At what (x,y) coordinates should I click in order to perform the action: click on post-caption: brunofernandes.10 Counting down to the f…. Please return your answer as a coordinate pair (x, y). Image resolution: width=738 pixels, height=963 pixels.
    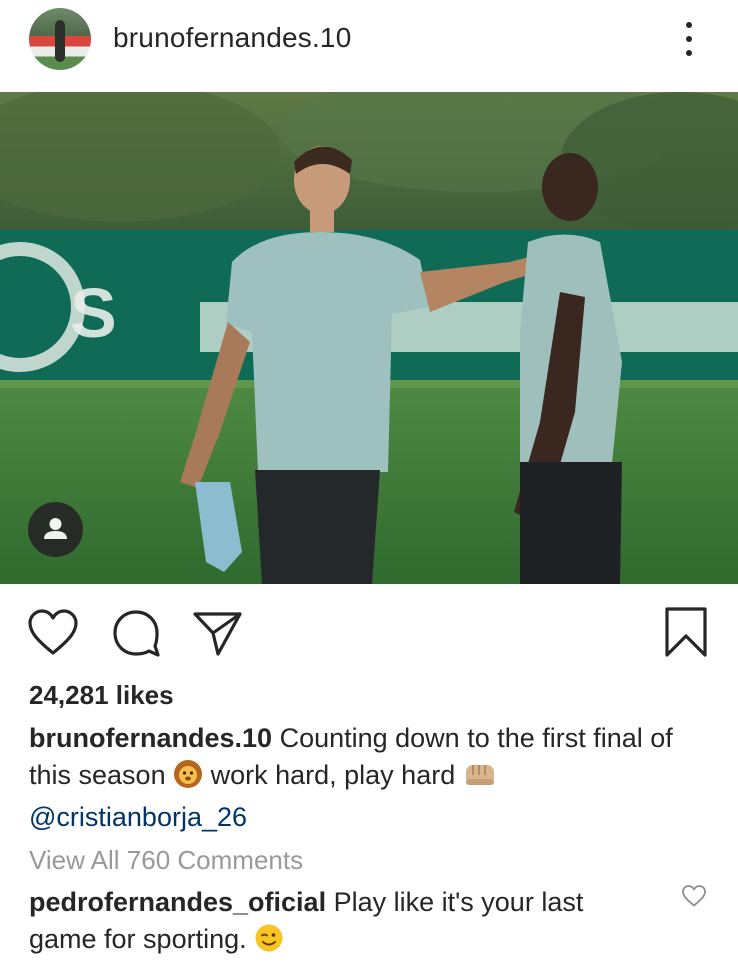
    Looking at the image, I should click on (374, 778).